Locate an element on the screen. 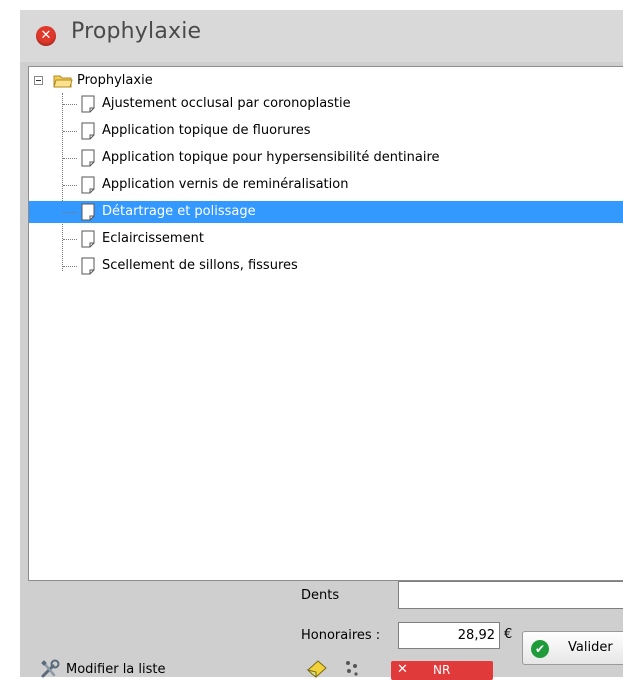  tree-root-label: Prophylaxie is located at coordinates (115, 80).